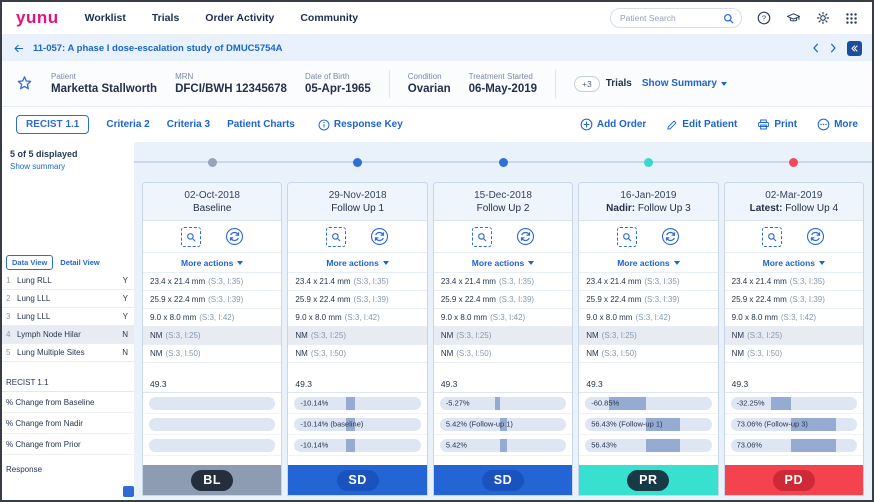  What do you see at coordinates (128, 491) in the screenshot?
I see `scroll-left-button` at bounding box center [128, 491].